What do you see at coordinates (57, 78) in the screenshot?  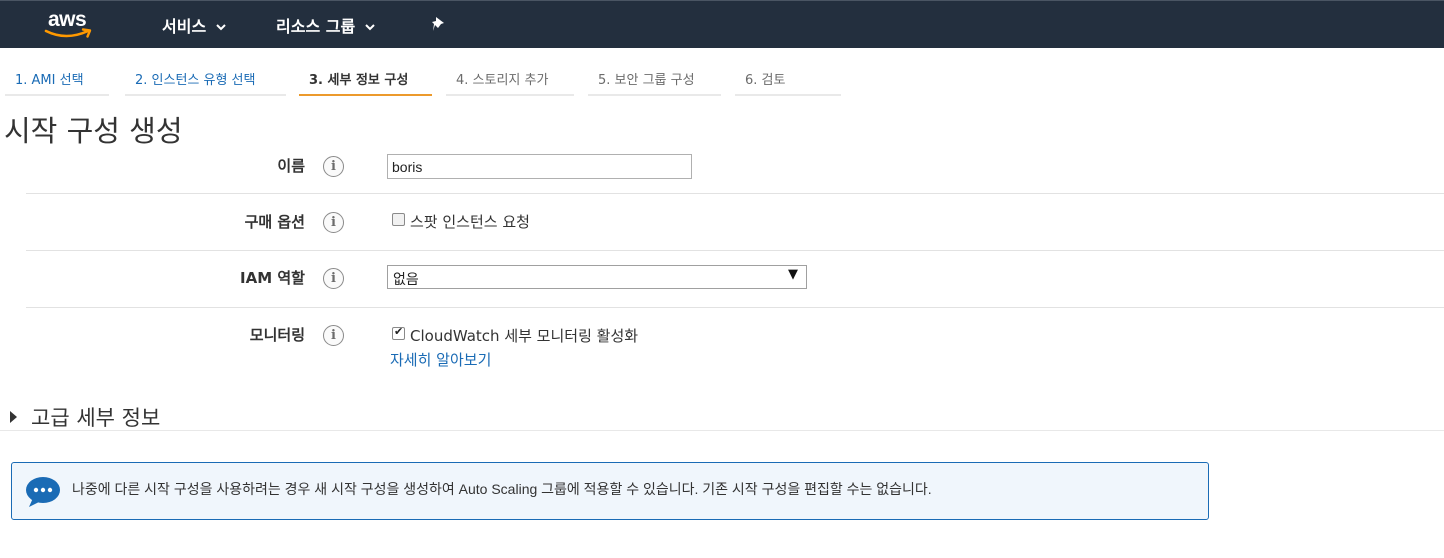 I see `tab-ami-select: 1. AMI 선택` at bounding box center [57, 78].